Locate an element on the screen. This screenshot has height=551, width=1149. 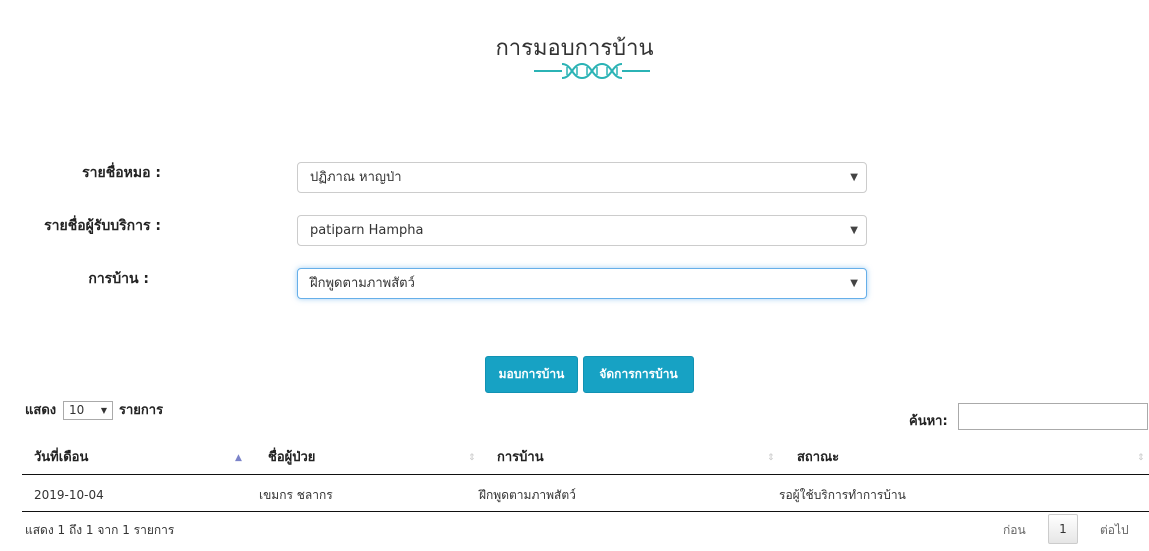
table-header-divider is located at coordinates (585, 474).